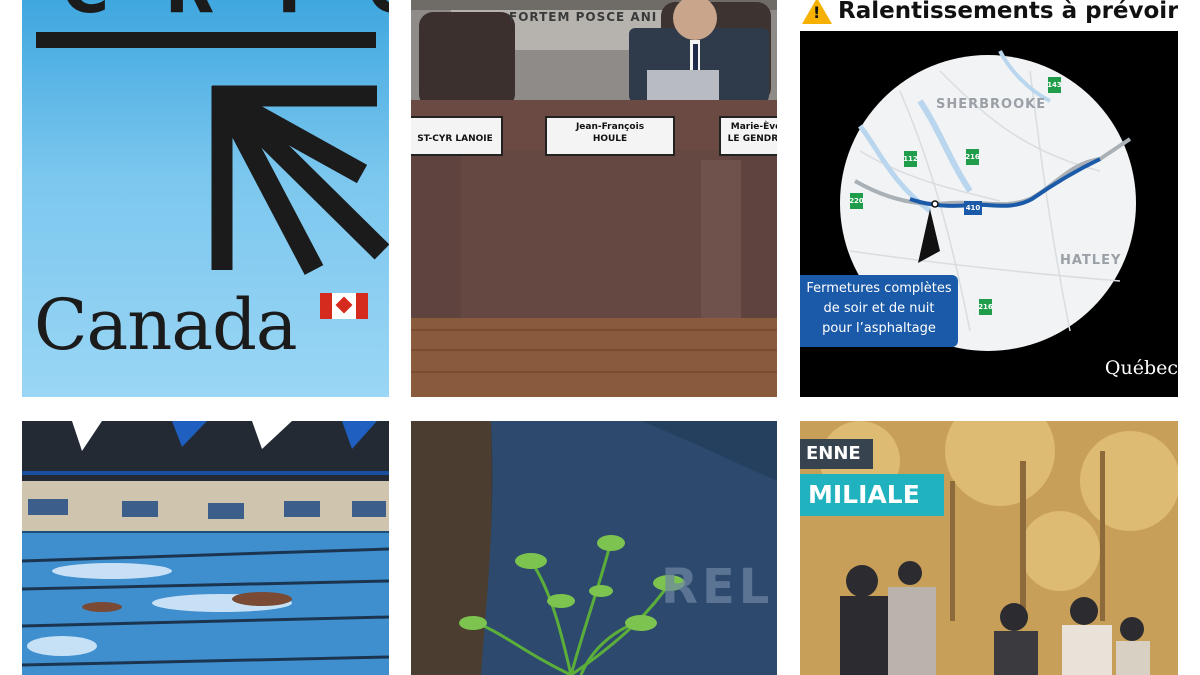 This screenshot has width=1200, height=675. What do you see at coordinates (455, 139) in the screenshot?
I see `nameplate-last: ST-CYR LANOIE` at bounding box center [455, 139].